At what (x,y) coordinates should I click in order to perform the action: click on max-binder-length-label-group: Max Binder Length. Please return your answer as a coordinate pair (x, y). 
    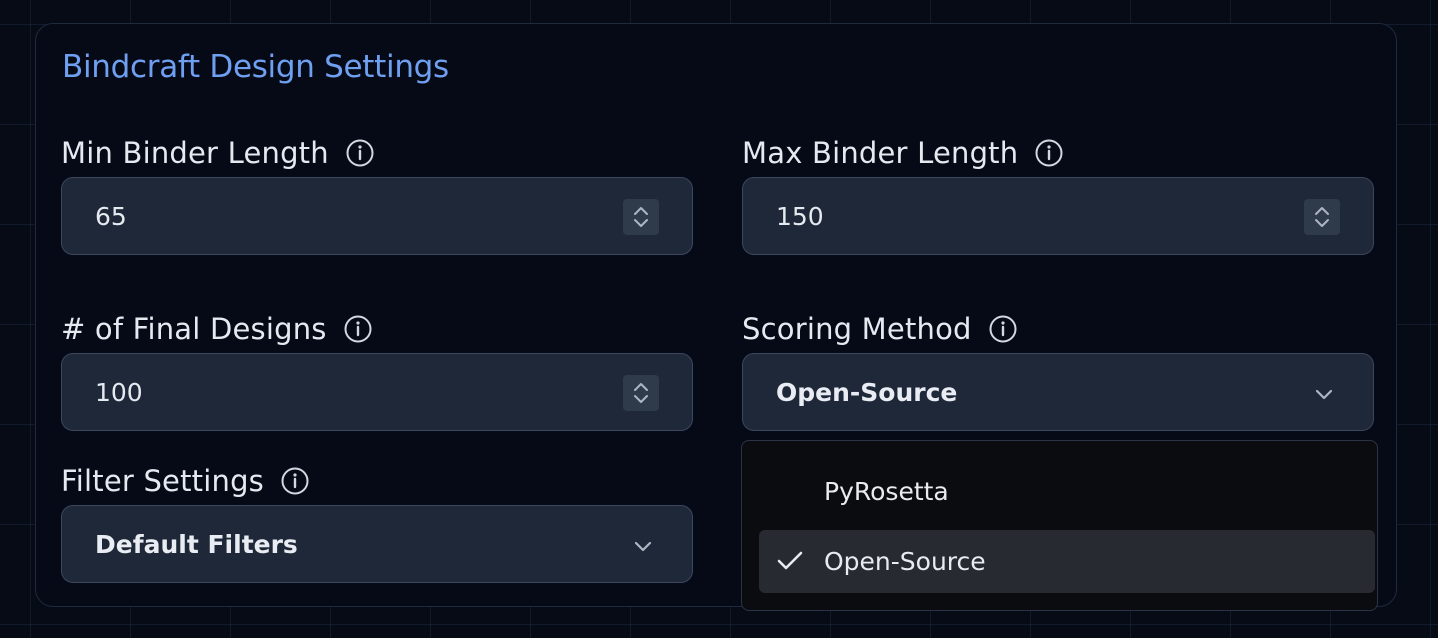
    Looking at the image, I should click on (903, 153).